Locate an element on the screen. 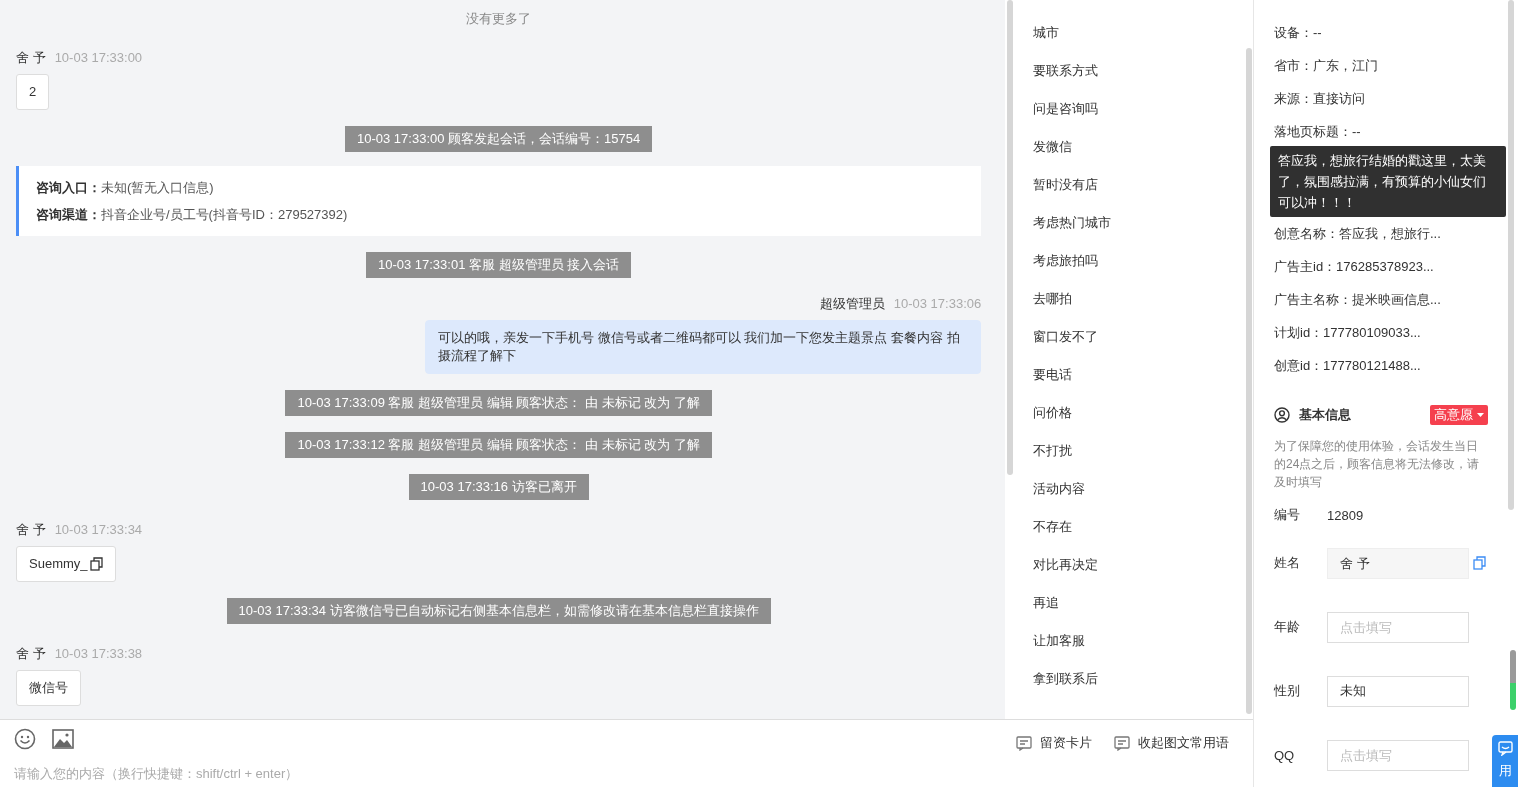 Image resolution: width=1518 pixels, height=787 pixels. quick-reply-item: 暂时没有店 is located at coordinates (1139, 185).